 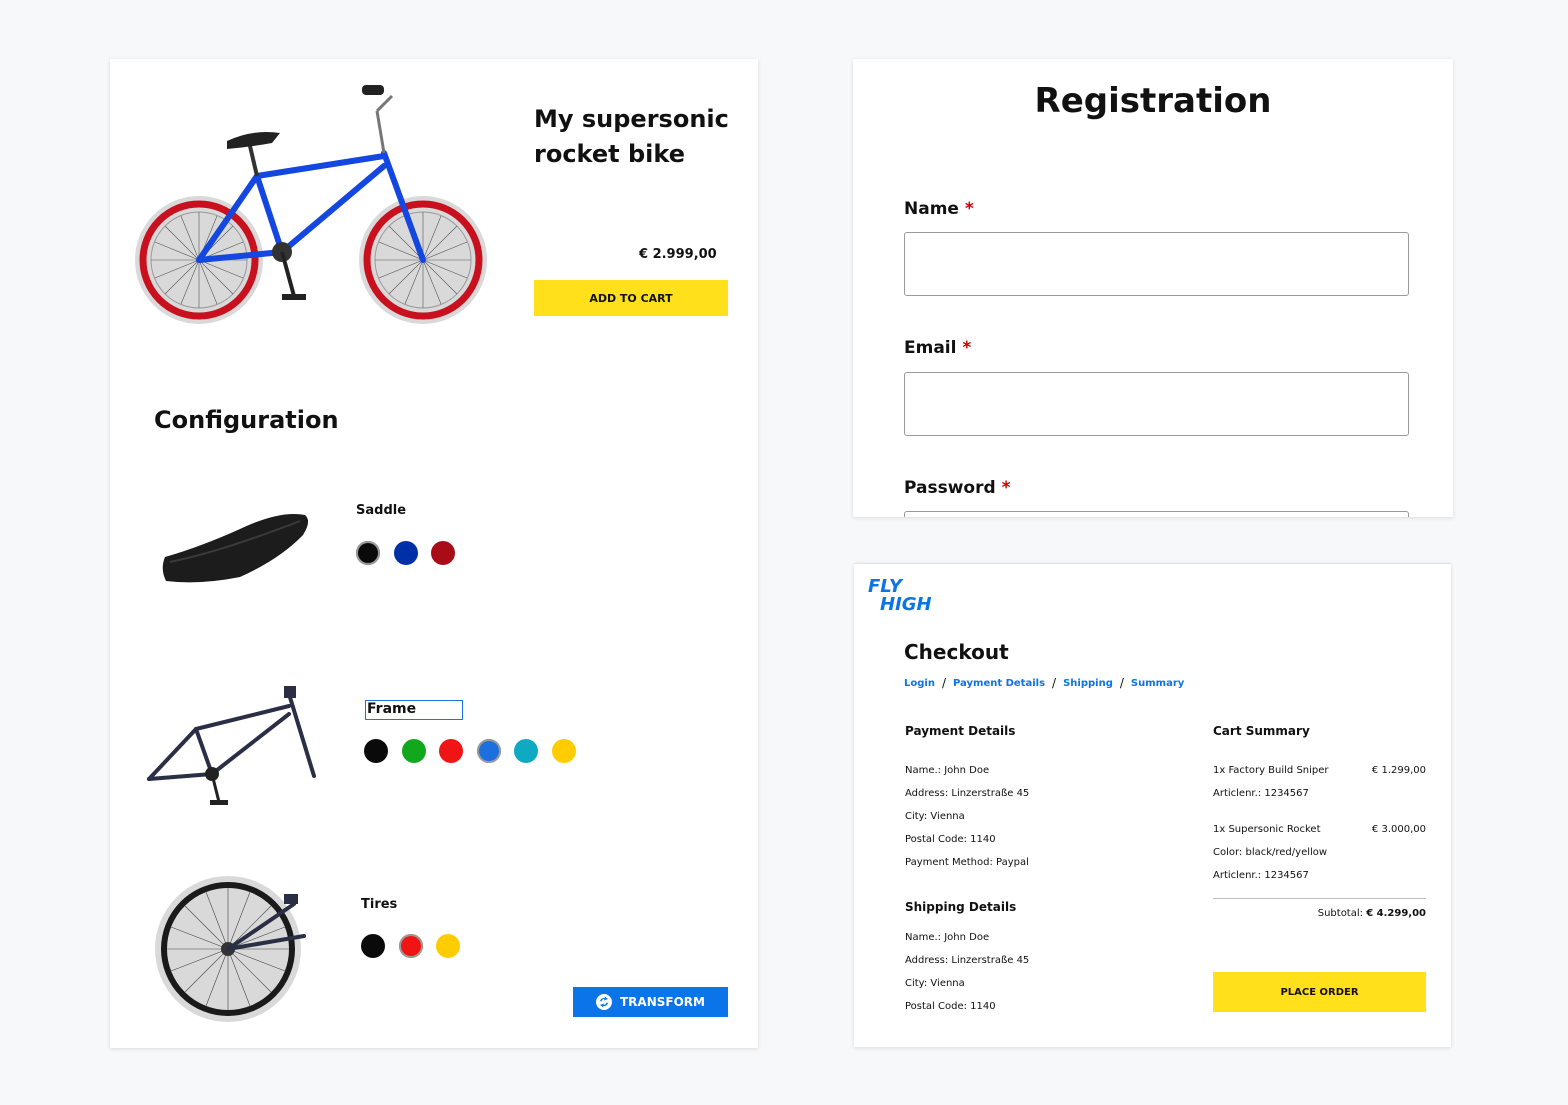 What do you see at coordinates (931, 209) in the screenshot?
I see `name-label-text: Name` at bounding box center [931, 209].